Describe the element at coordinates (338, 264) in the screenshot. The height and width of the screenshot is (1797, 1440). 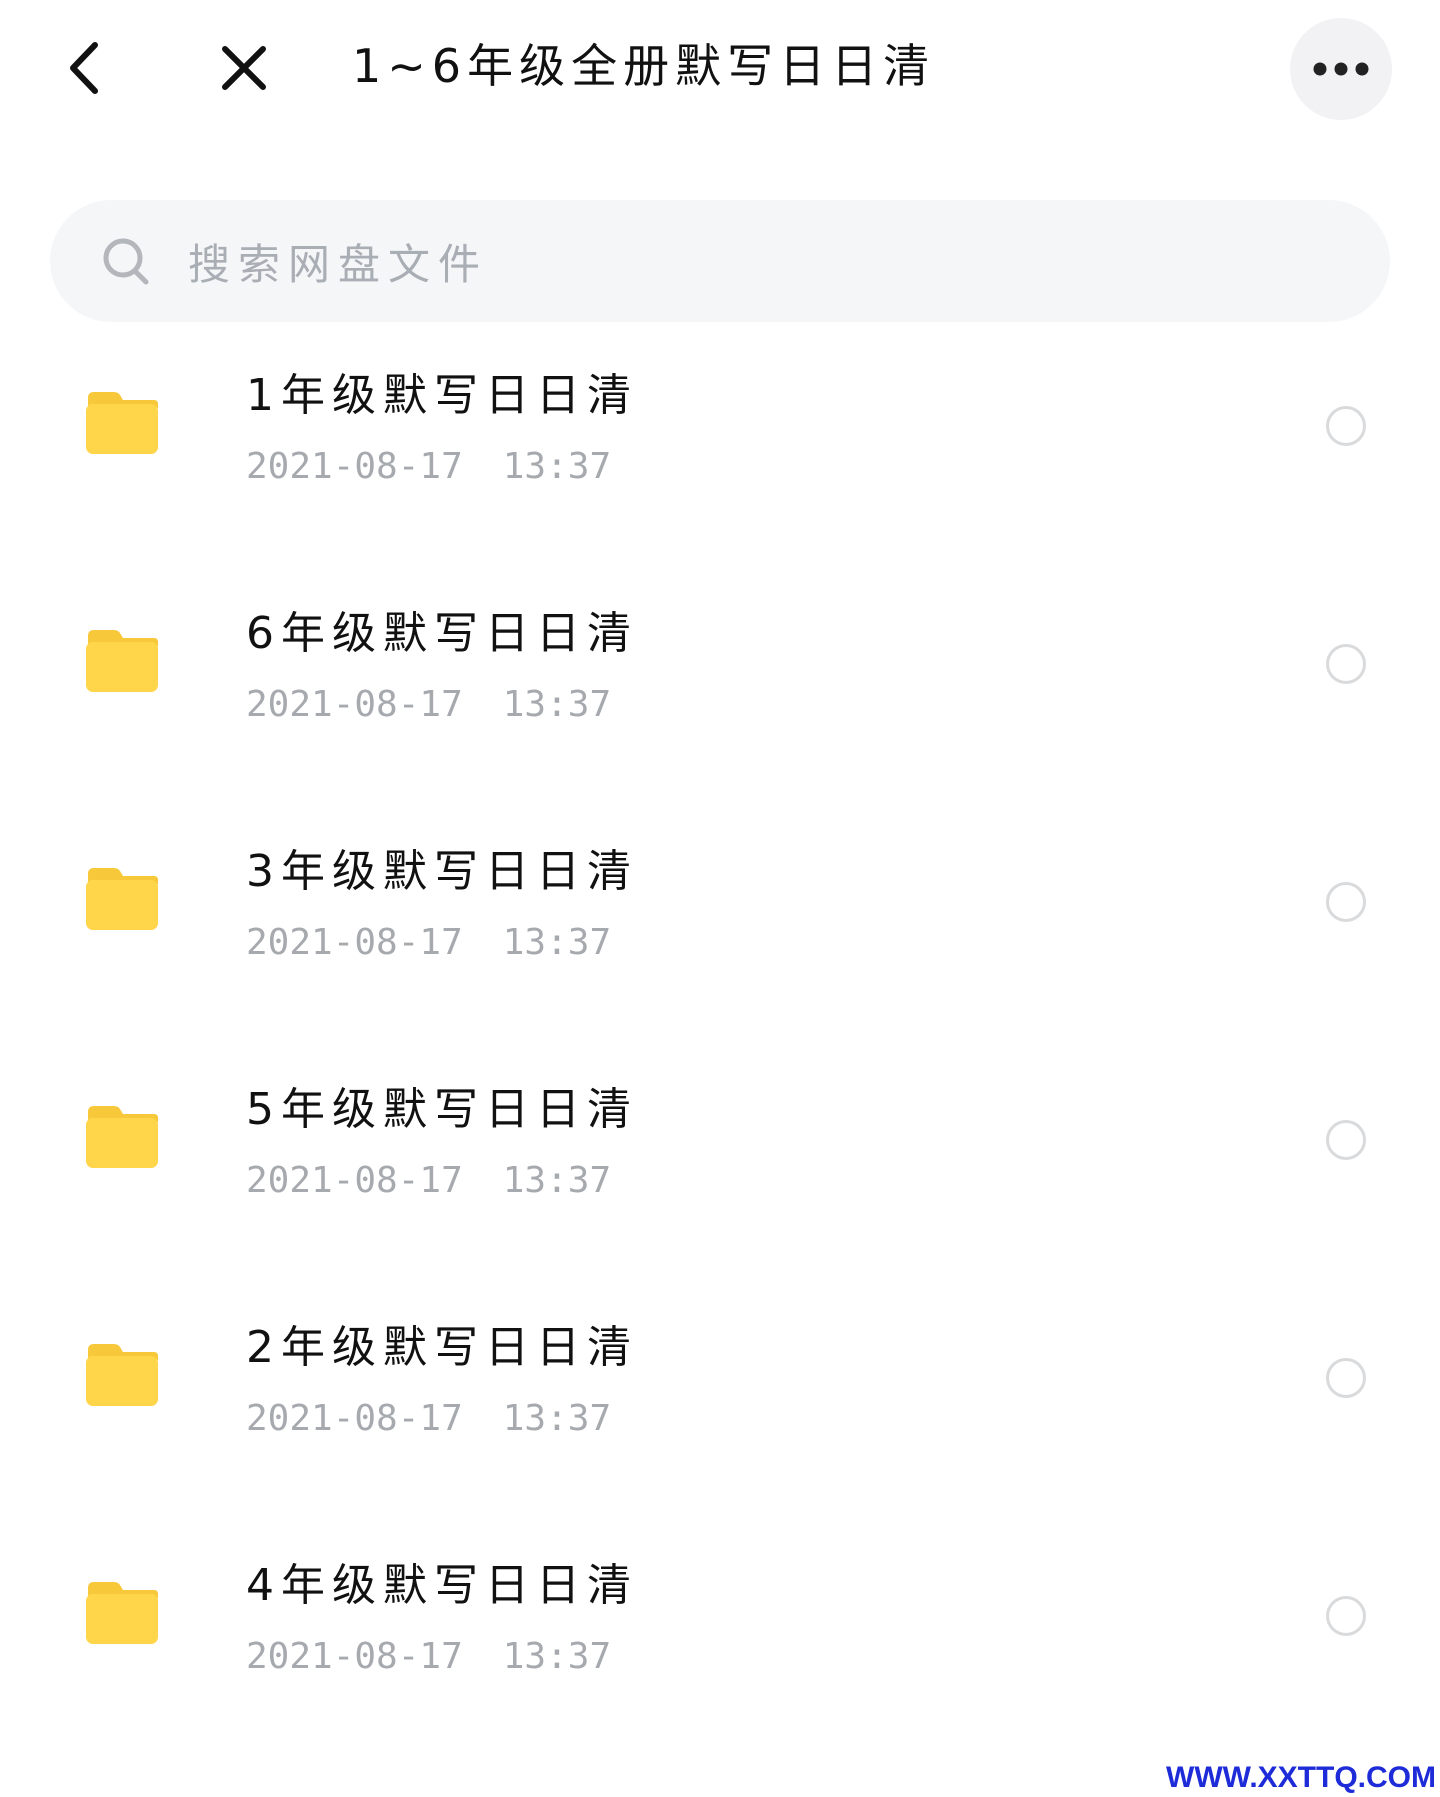
I see `search-placeholder: 搜索网盘文件` at that location.